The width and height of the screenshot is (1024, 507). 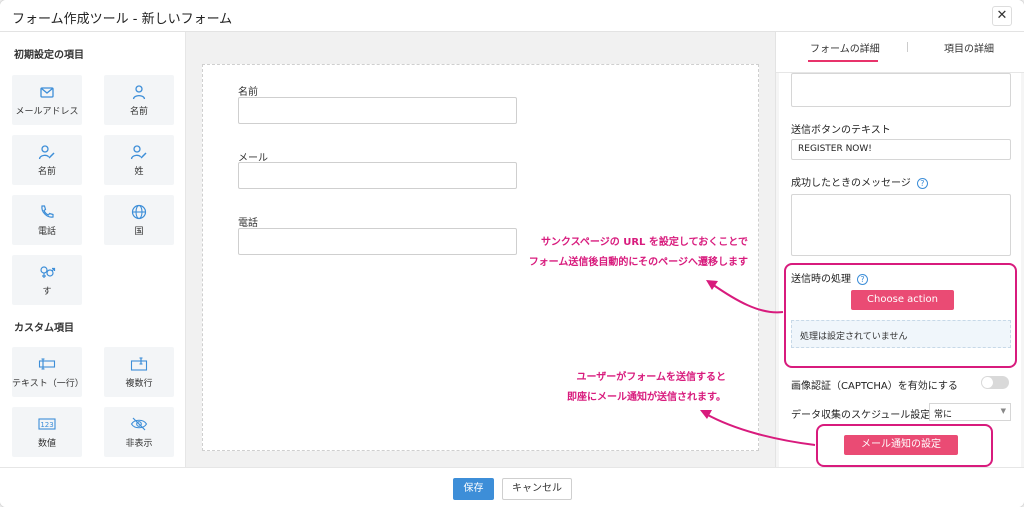 I want to click on dialog-footer: 保存 キャンセル, so click(x=512, y=487).